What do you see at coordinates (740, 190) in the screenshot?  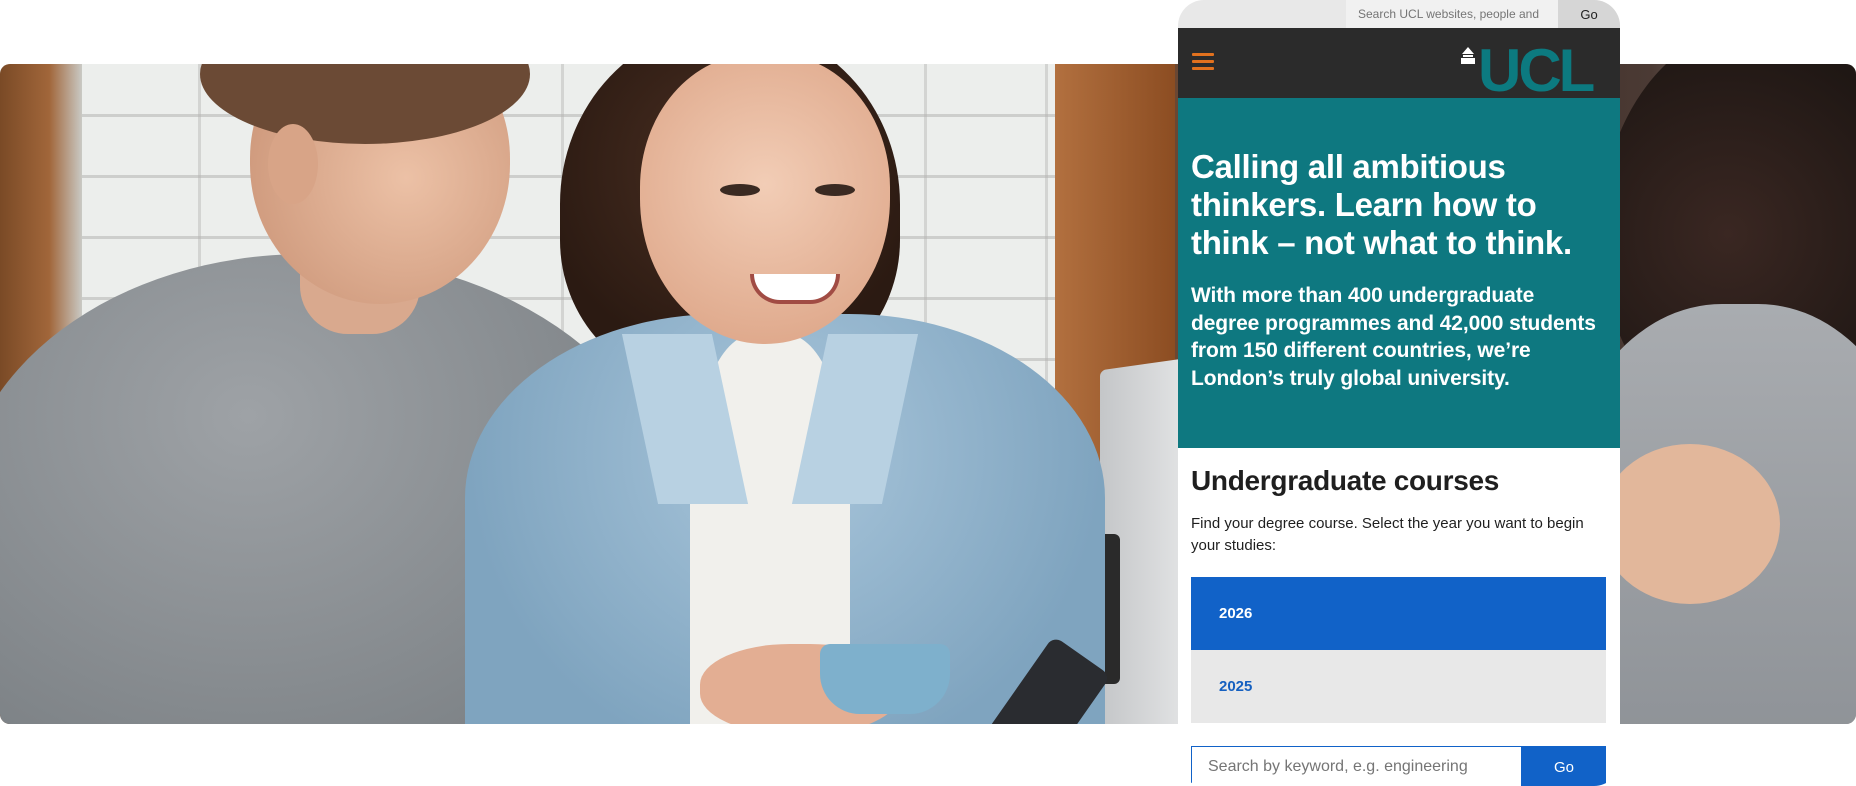 I see `woman-eye-left` at bounding box center [740, 190].